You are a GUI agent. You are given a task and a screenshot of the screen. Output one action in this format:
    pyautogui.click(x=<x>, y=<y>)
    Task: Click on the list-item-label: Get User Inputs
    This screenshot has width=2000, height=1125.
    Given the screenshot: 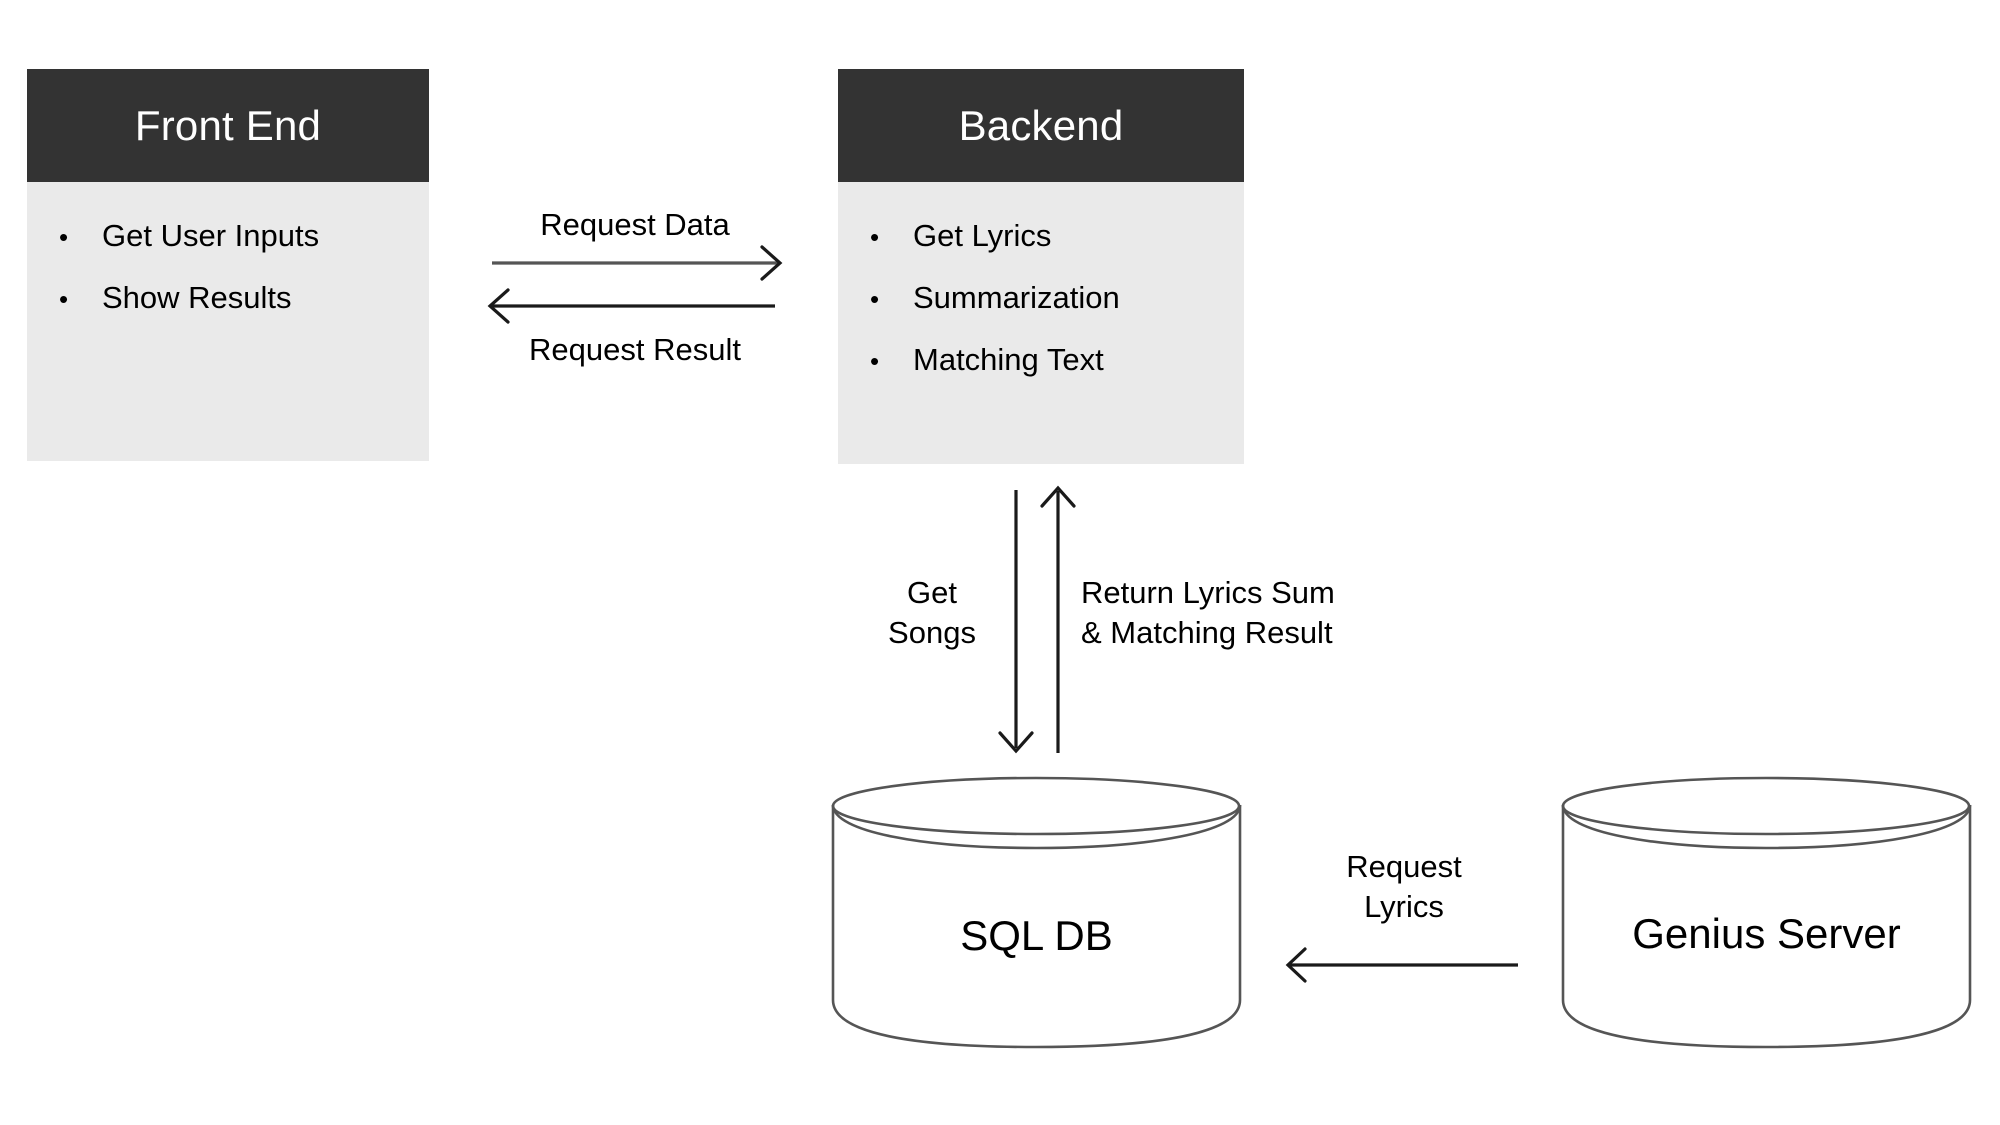 What is the action you would take?
    pyautogui.click(x=211, y=235)
    